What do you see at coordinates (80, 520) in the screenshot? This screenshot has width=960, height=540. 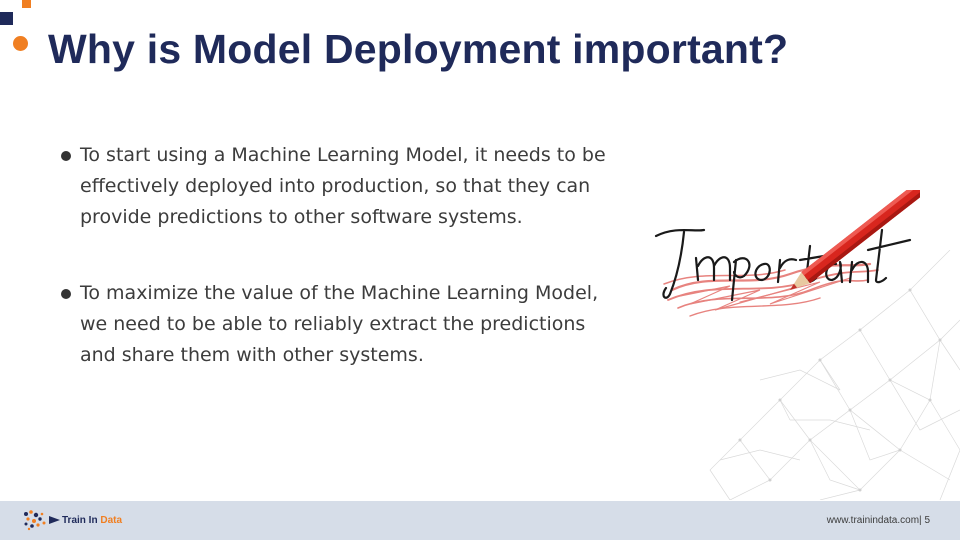 I see `logo-word-train-in: Train In` at bounding box center [80, 520].